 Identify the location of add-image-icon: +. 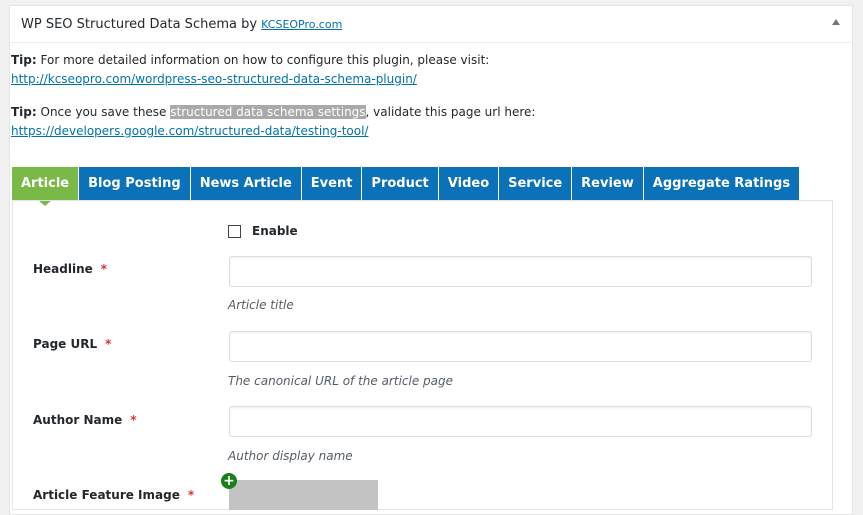
(229, 481).